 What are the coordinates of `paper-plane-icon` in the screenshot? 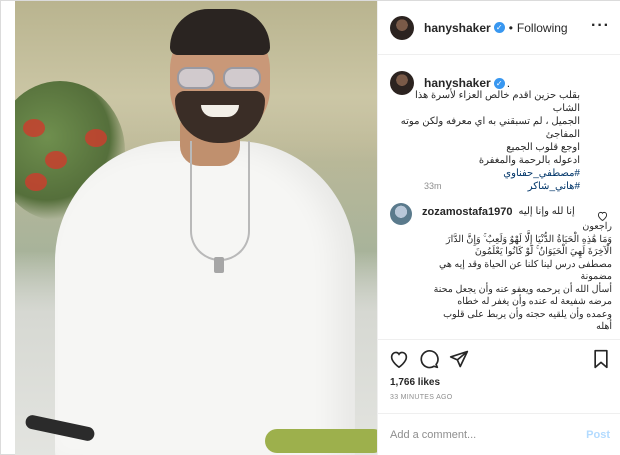 It's located at (459, 359).